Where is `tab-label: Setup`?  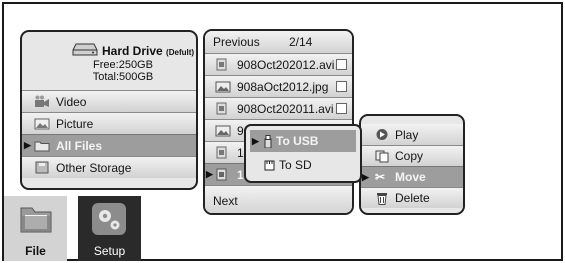
tab-label: Setup is located at coordinates (109, 251).